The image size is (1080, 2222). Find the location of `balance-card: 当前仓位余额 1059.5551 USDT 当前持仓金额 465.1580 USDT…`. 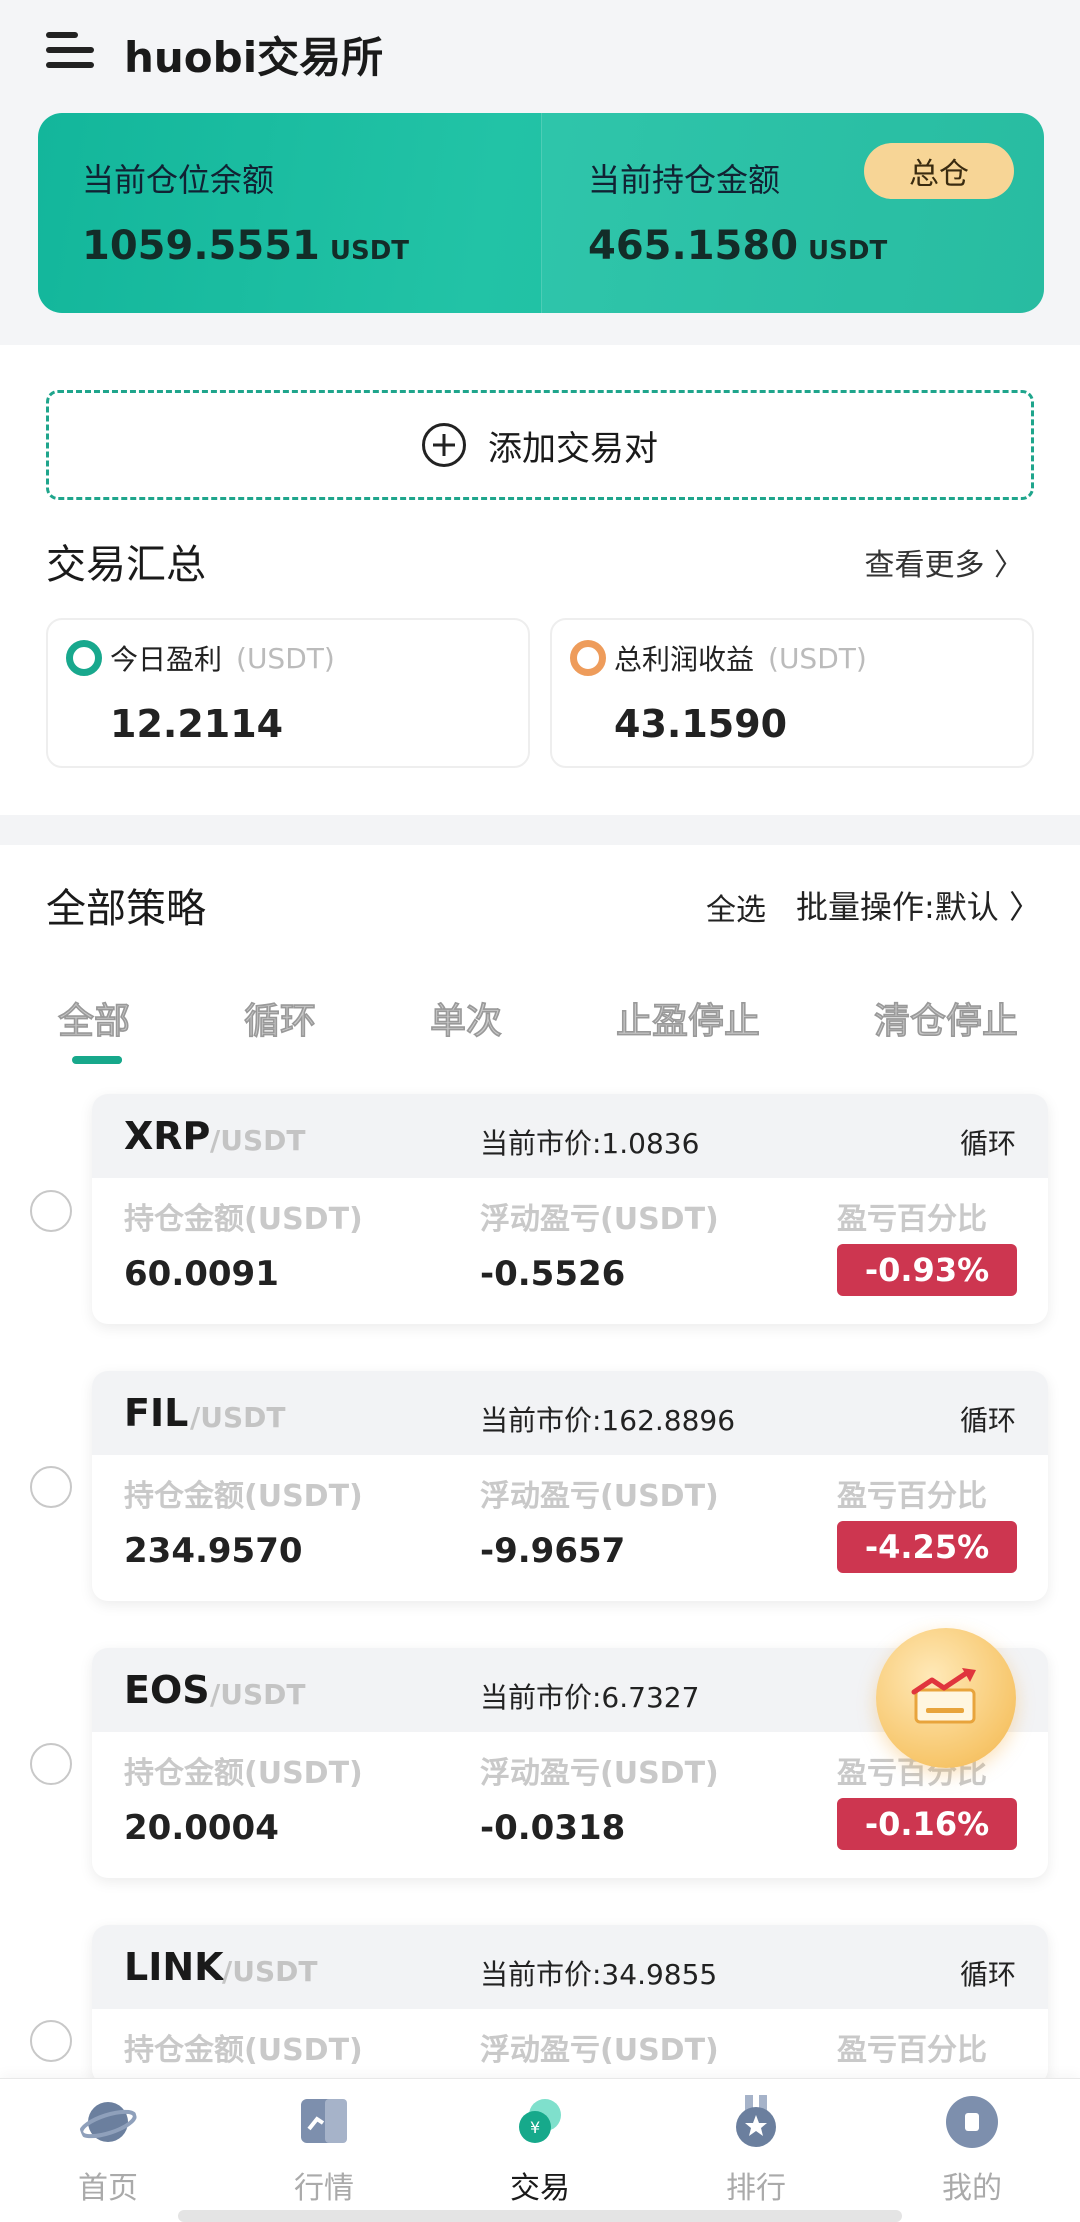

balance-card: 当前仓位余额 1059.5551 USDT 当前持仓金额 465.1580 USDT… is located at coordinates (541, 213).